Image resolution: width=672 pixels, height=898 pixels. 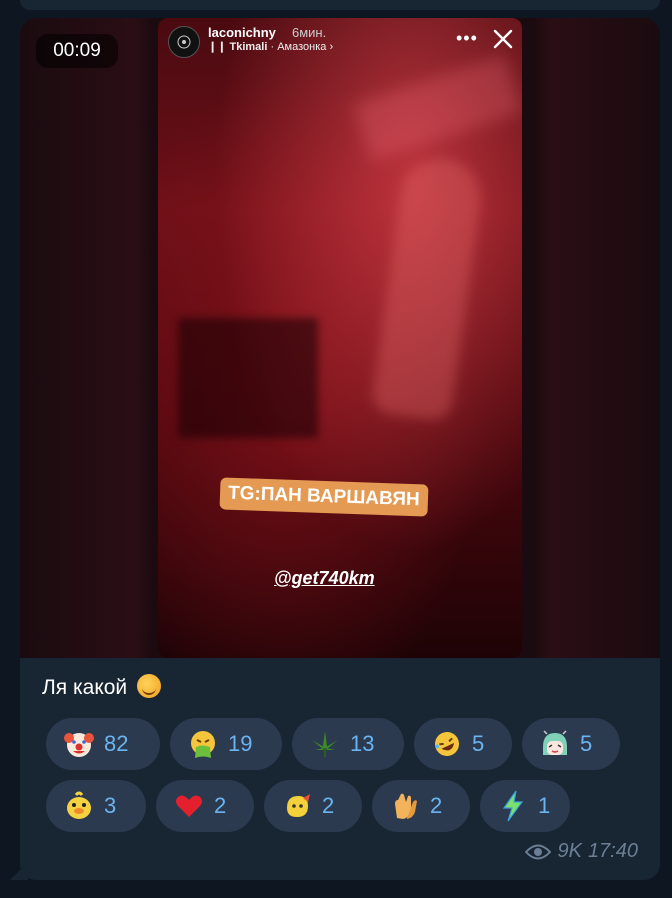 What do you see at coordinates (103, 744) in the screenshot?
I see `reaction-clown: 82` at bounding box center [103, 744].